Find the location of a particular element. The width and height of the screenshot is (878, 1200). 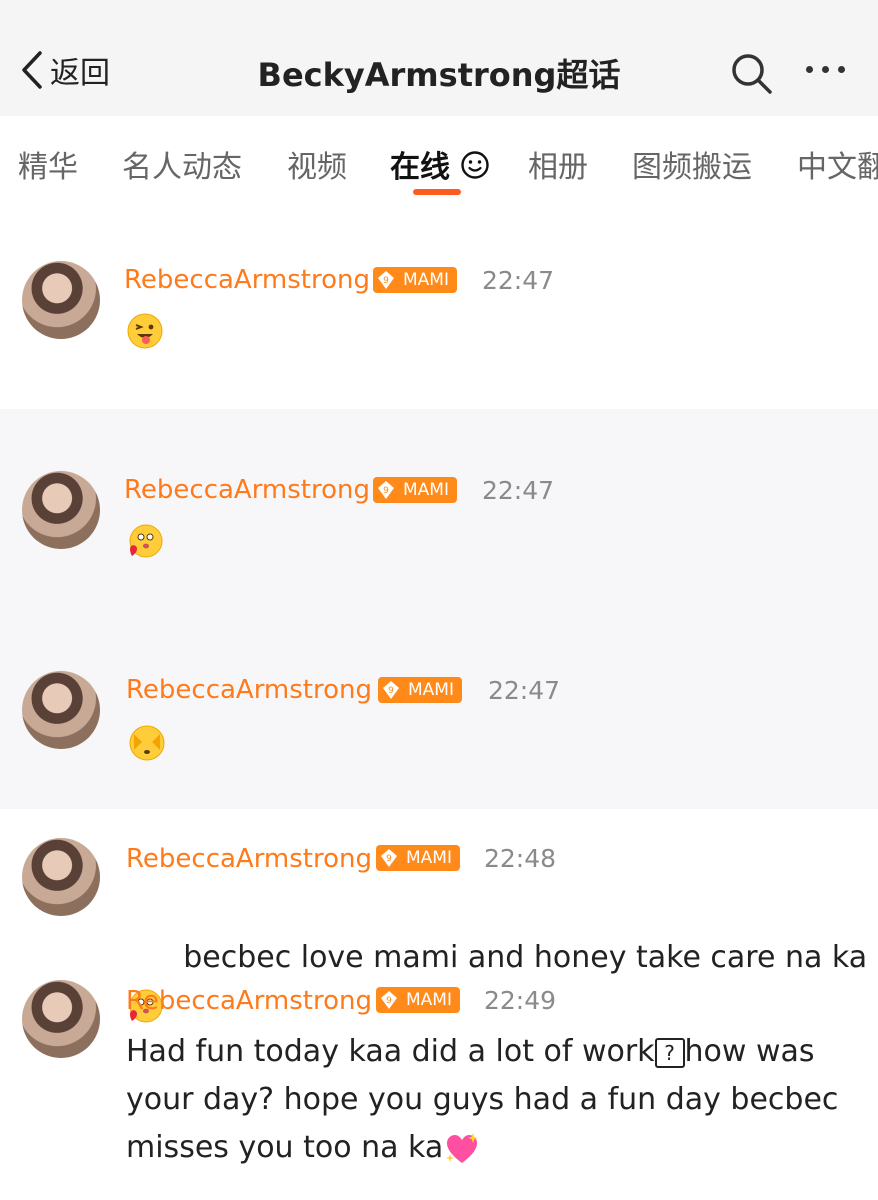

message-line-1b: how was is located at coordinates (749, 1051).